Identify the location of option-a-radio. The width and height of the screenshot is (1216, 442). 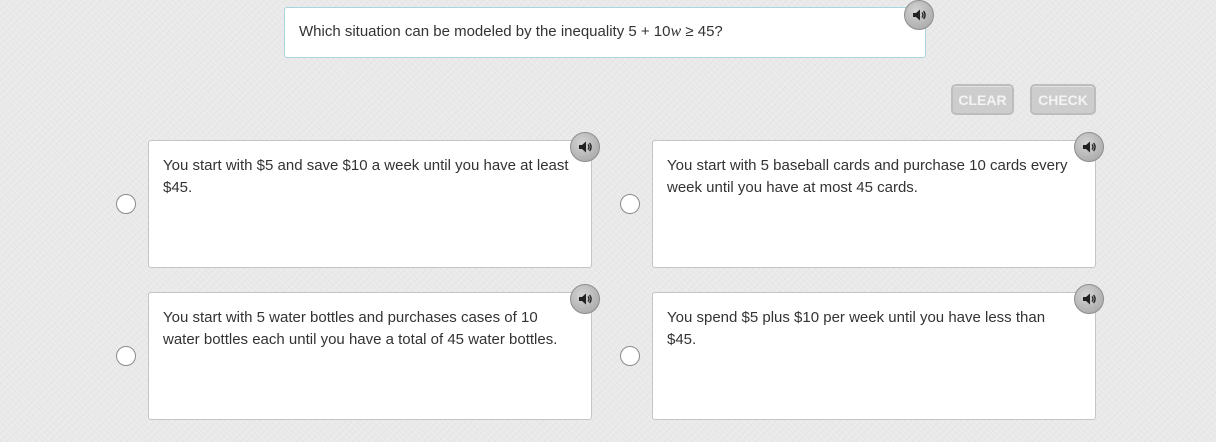
(126, 204).